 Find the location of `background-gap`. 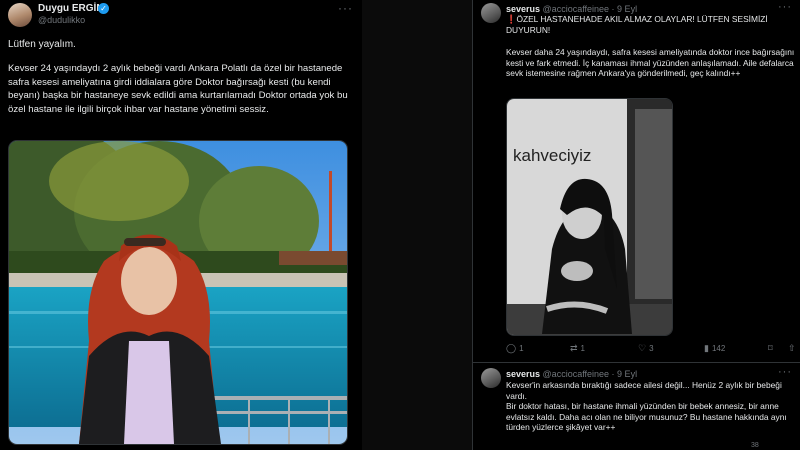

background-gap is located at coordinates (417, 225).